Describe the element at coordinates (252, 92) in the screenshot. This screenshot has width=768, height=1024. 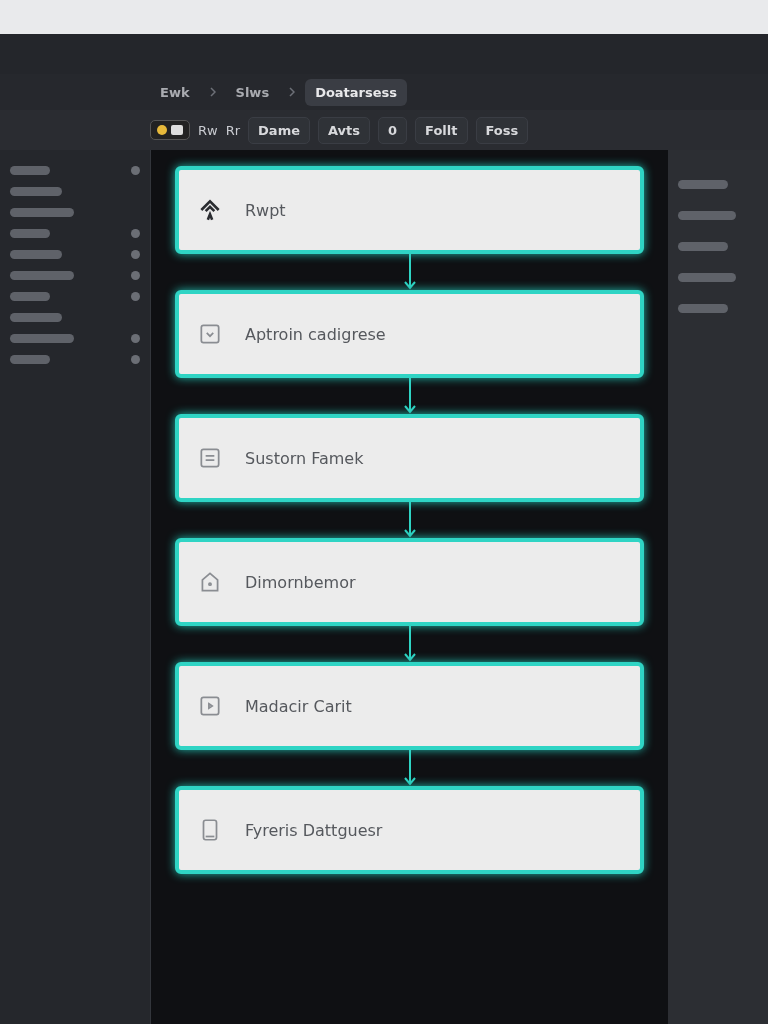
I see `breadcrumb-item: Slws` at that location.